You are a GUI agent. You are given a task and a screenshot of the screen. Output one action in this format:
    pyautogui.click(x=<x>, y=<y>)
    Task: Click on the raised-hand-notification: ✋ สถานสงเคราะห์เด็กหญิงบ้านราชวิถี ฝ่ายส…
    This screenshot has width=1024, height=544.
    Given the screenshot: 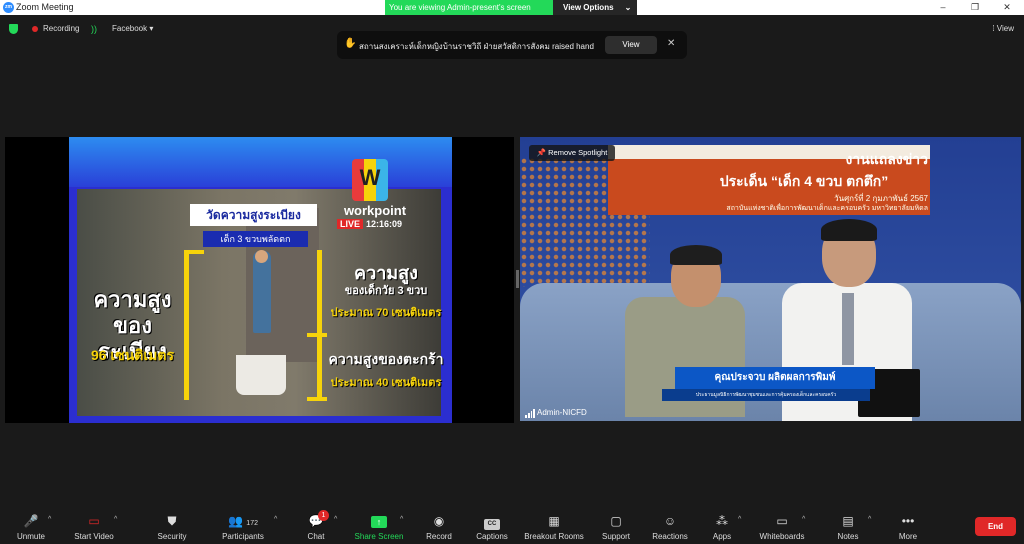 What is the action you would take?
    pyautogui.click(x=512, y=45)
    